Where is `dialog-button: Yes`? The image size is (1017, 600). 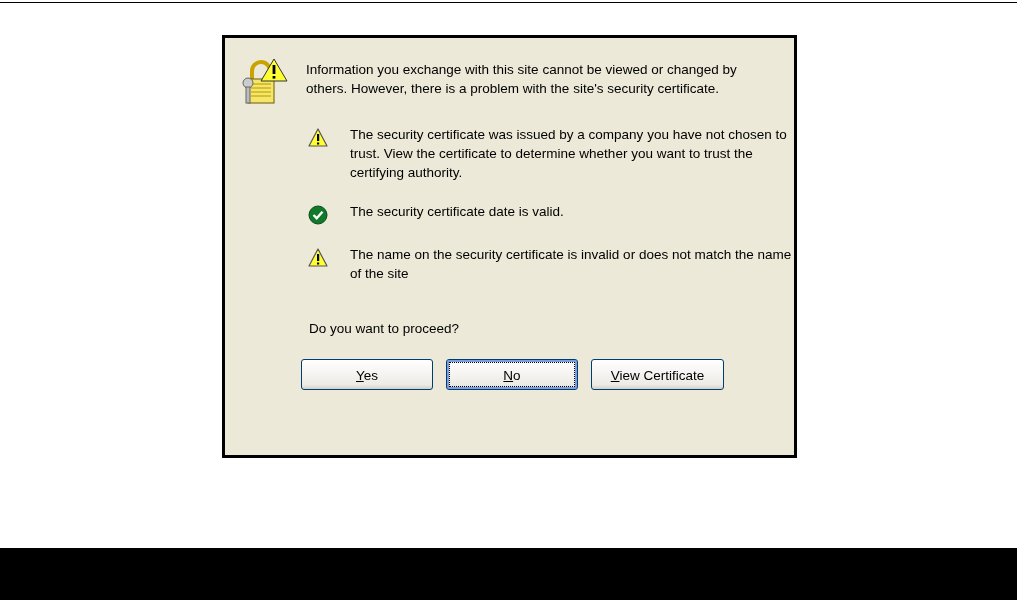 dialog-button: Yes is located at coordinates (367, 374).